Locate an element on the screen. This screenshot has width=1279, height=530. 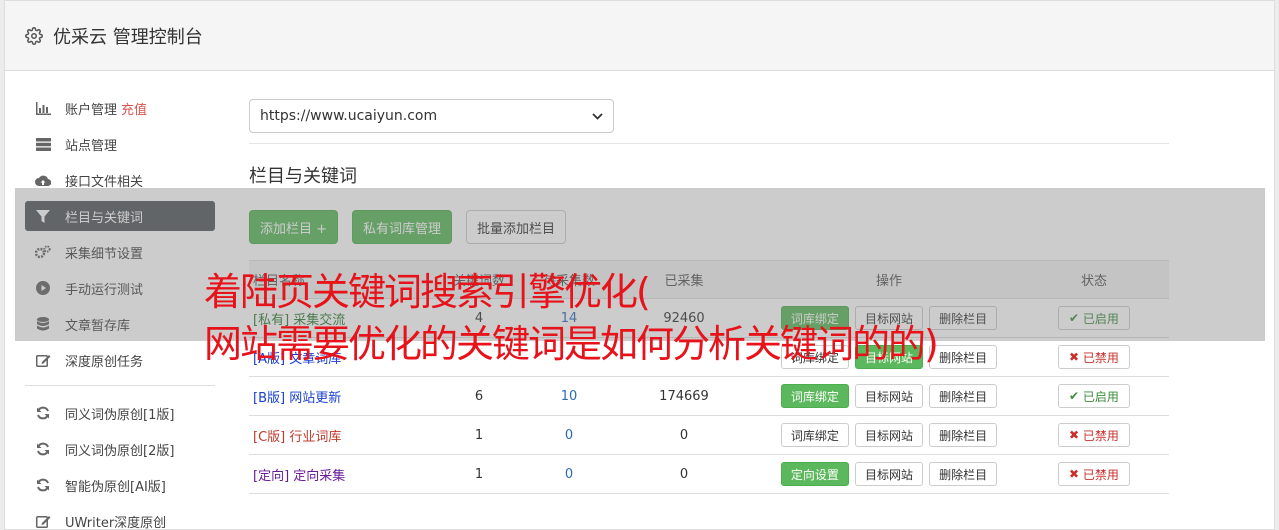
pending-count: 10 is located at coordinates (569, 396).